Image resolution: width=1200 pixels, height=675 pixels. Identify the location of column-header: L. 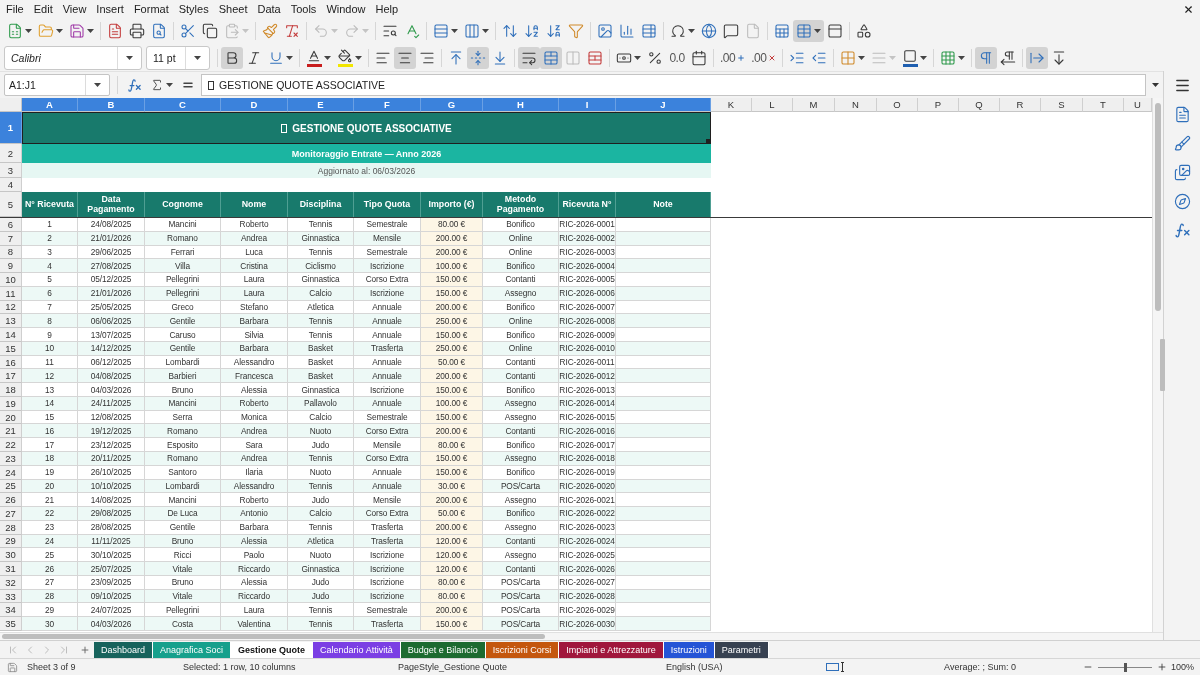
(772, 105).